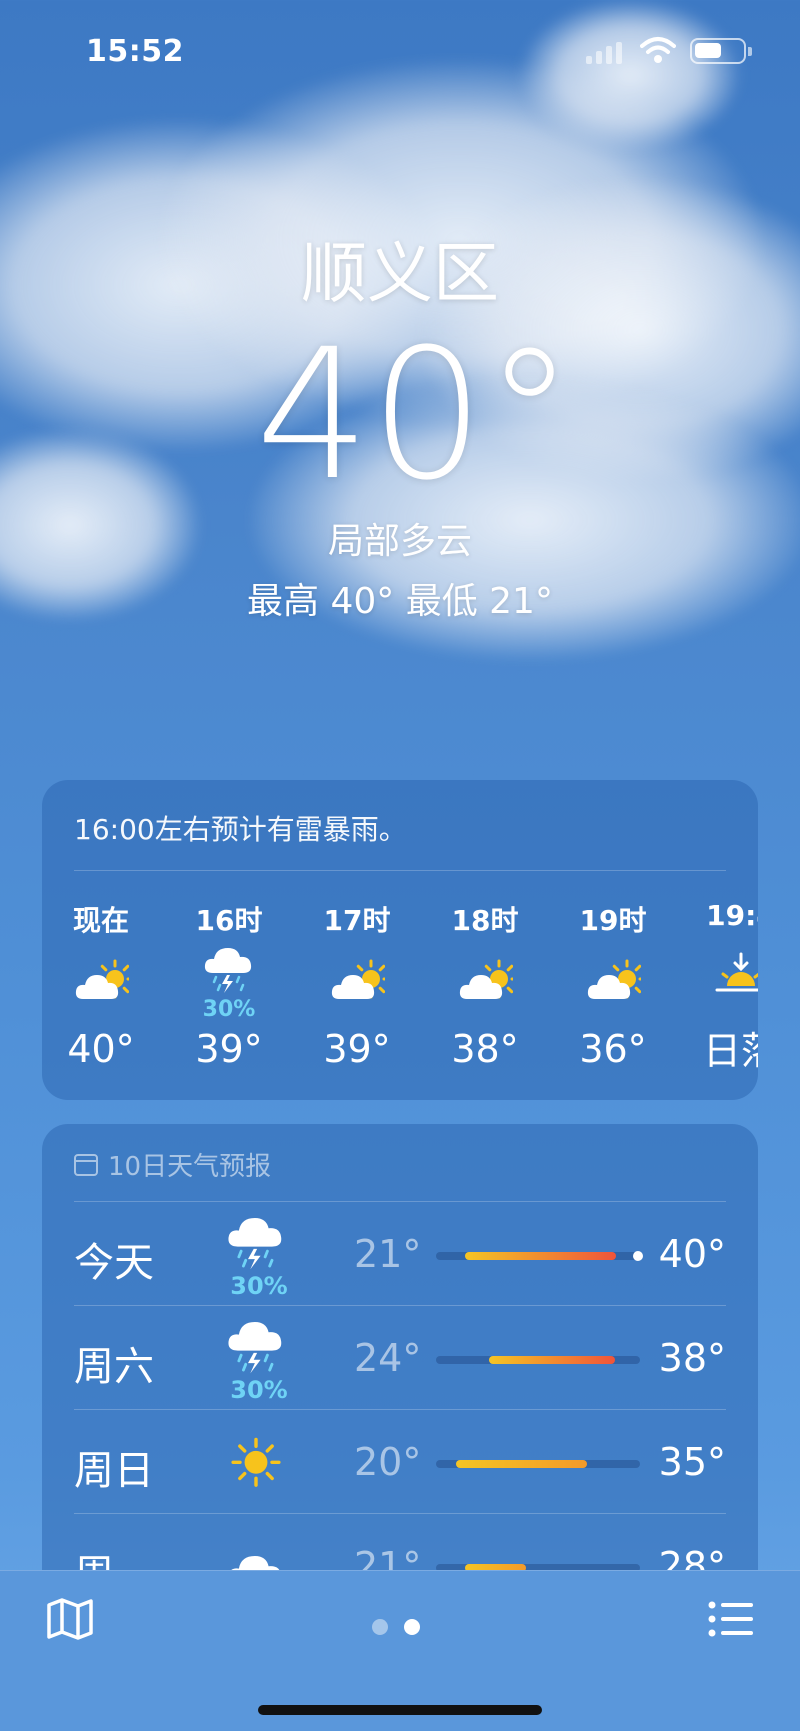 Image resolution: width=800 pixels, height=1731 pixels. I want to click on forecast-high: 40°, so click(692, 1254).